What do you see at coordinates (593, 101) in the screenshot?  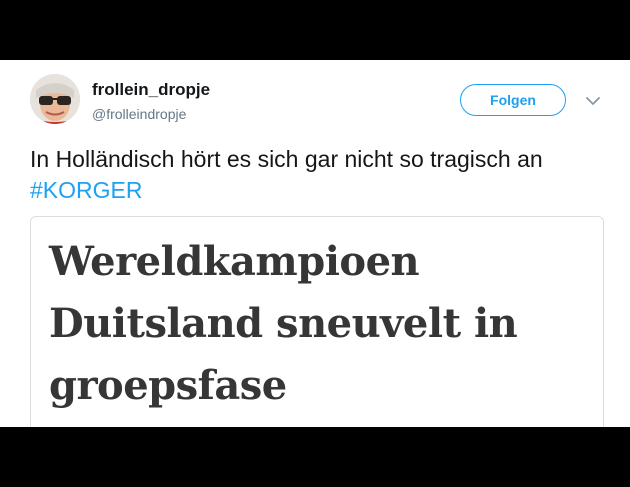 I see `chevron-down-icon` at bounding box center [593, 101].